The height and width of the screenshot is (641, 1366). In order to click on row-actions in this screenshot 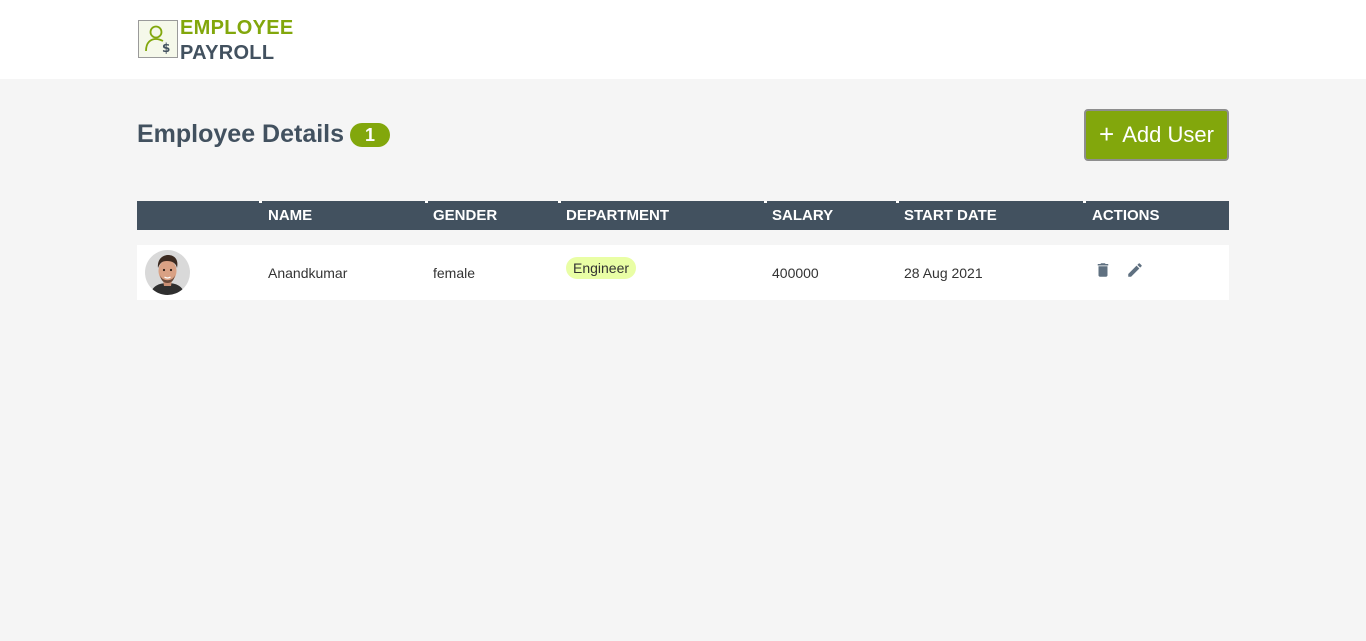, I will do `click(1160, 270)`.